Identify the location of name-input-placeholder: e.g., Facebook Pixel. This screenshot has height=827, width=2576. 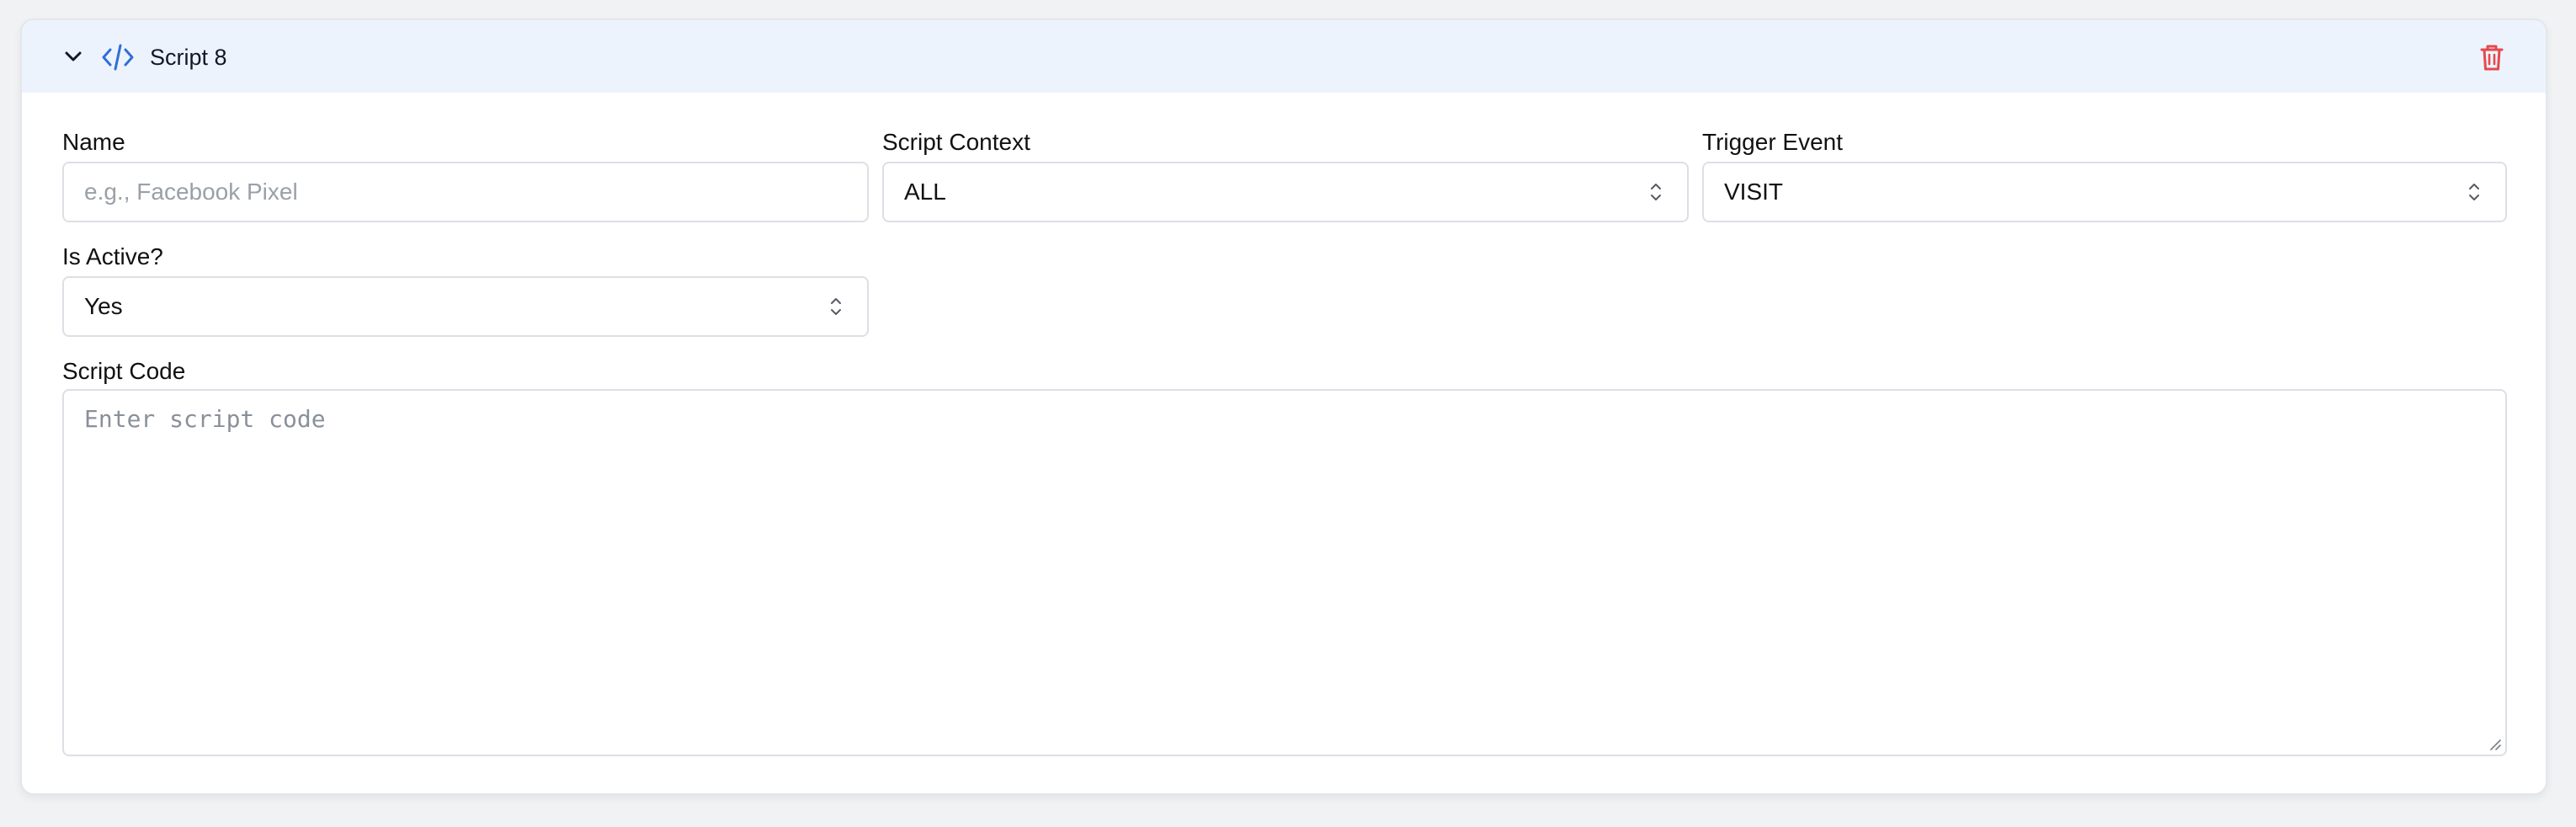
(191, 192).